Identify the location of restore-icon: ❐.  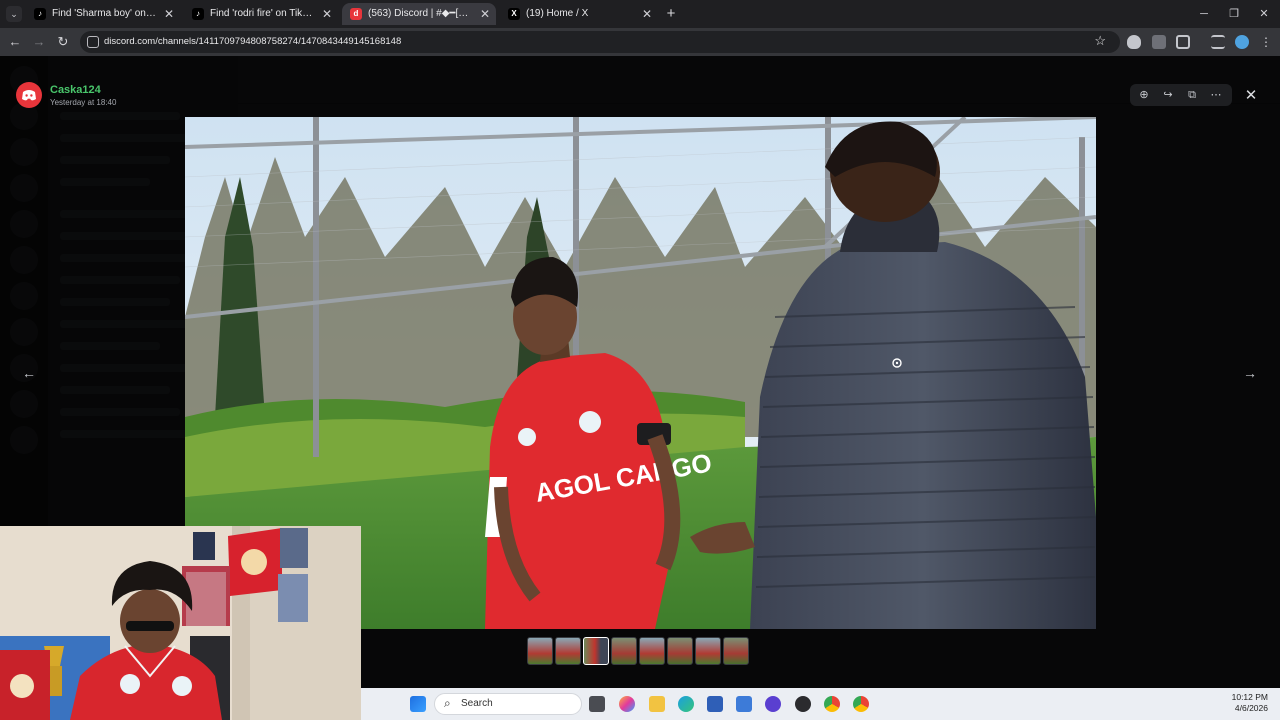
(1234, 14).